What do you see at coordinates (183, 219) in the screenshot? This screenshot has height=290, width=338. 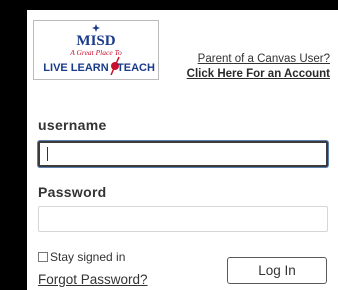 I see `password-input` at bounding box center [183, 219].